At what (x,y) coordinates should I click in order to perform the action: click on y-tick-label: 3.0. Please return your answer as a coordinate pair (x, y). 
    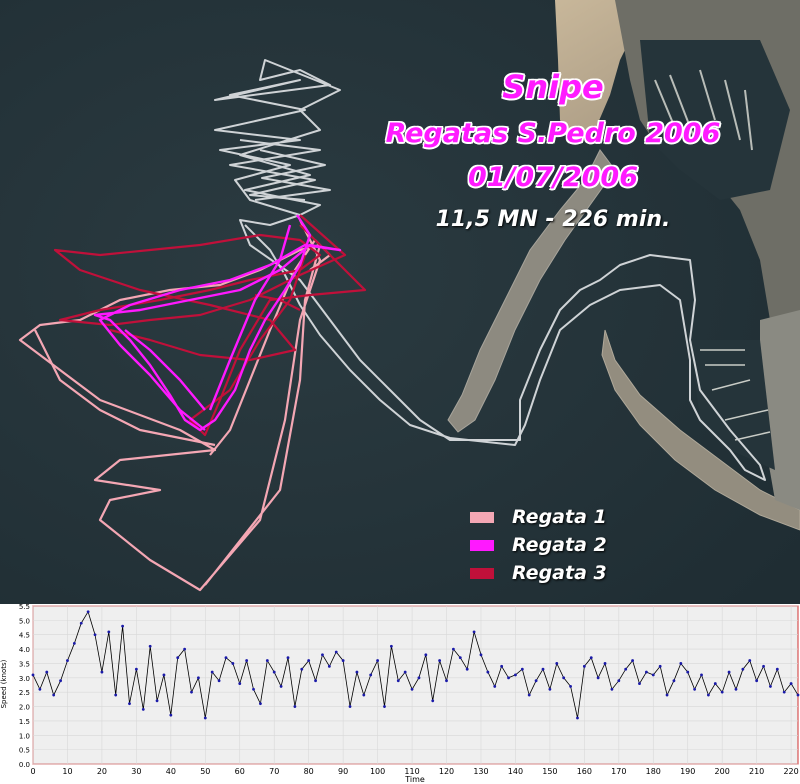
    Looking at the image, I should click on (24, 679).